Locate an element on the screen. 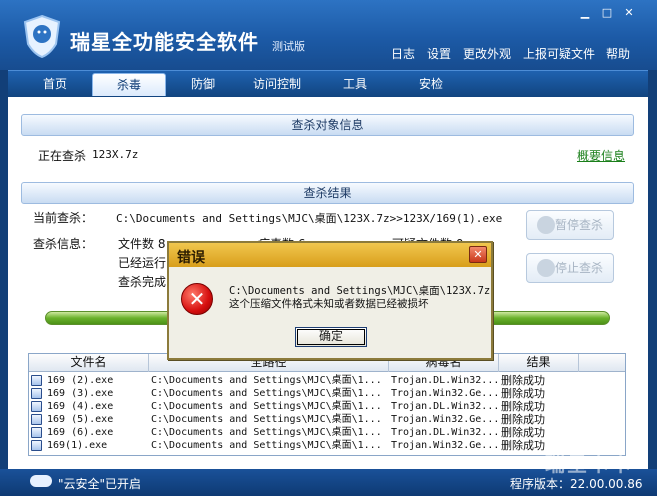 The image size is (657, 496). stop-scan-label: 停止查杀 is located at coordinates (578, 268).